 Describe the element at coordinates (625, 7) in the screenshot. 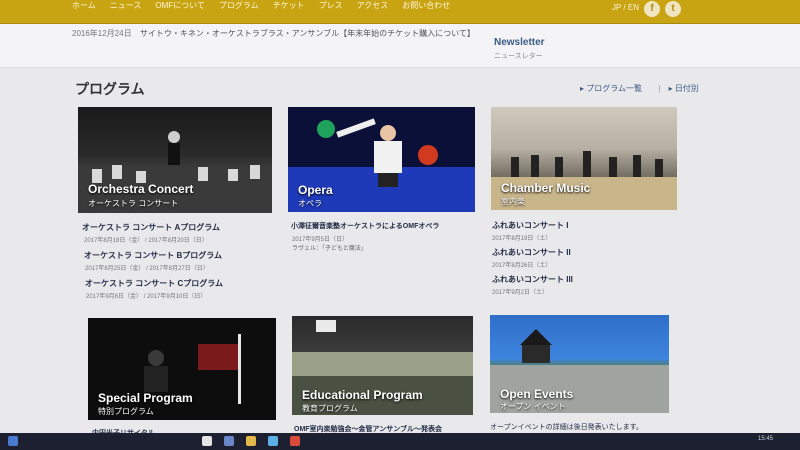

I see `language-switch: JP / EN` at that location.